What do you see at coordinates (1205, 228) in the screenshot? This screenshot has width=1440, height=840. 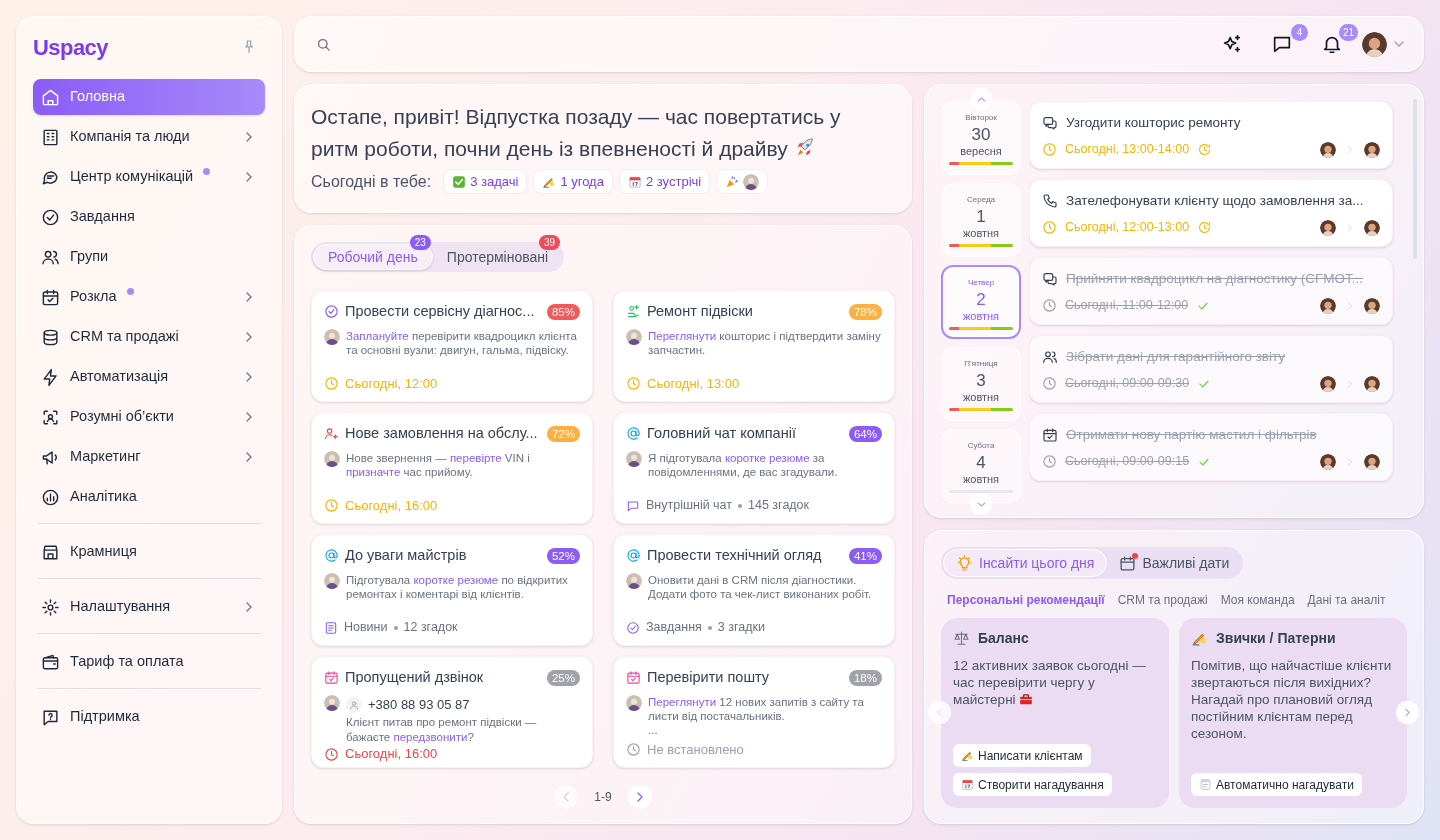 I see `clock-refresh-icon` at bounding box center [1205, 228].